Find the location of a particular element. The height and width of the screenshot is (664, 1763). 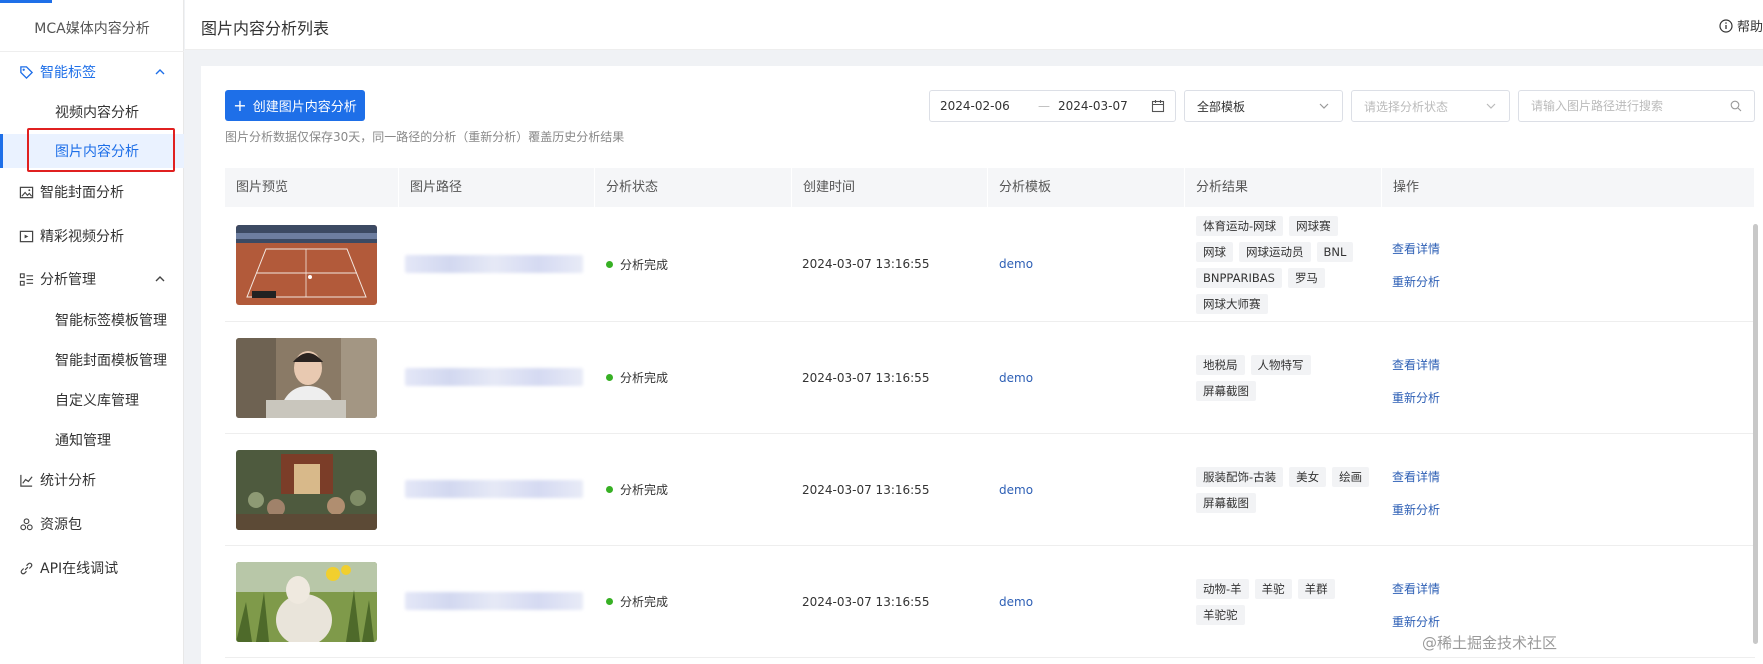

result-tag: BNPPARIBAS is located at coordinates (1239, 277).